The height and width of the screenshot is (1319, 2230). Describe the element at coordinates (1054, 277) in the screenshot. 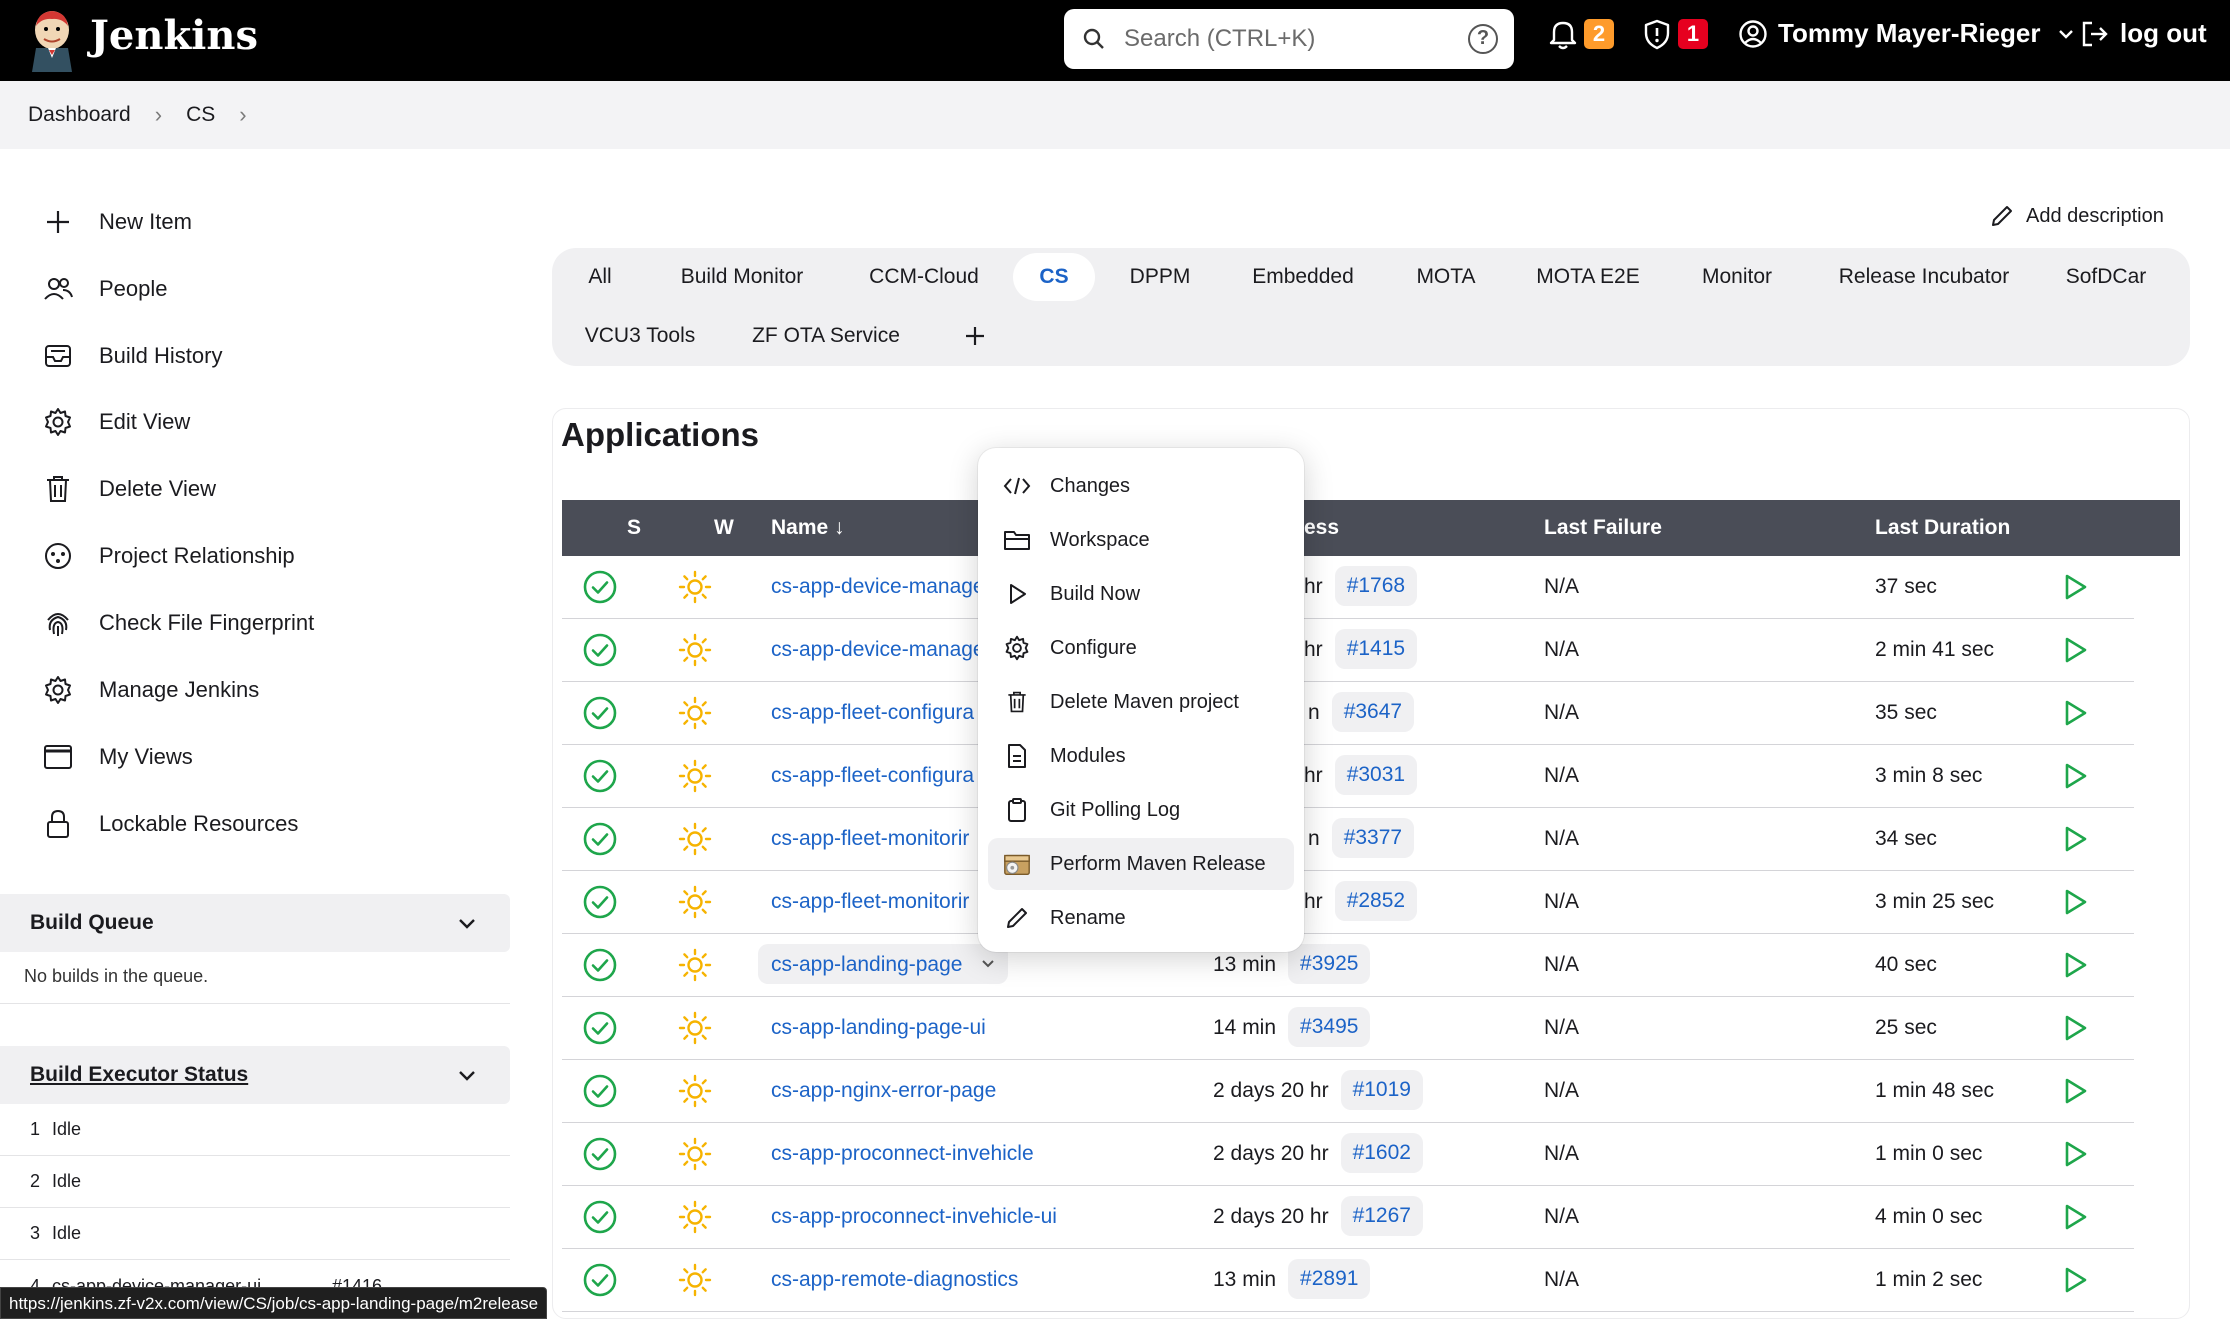

I see `tab-cs: CS` at that location.